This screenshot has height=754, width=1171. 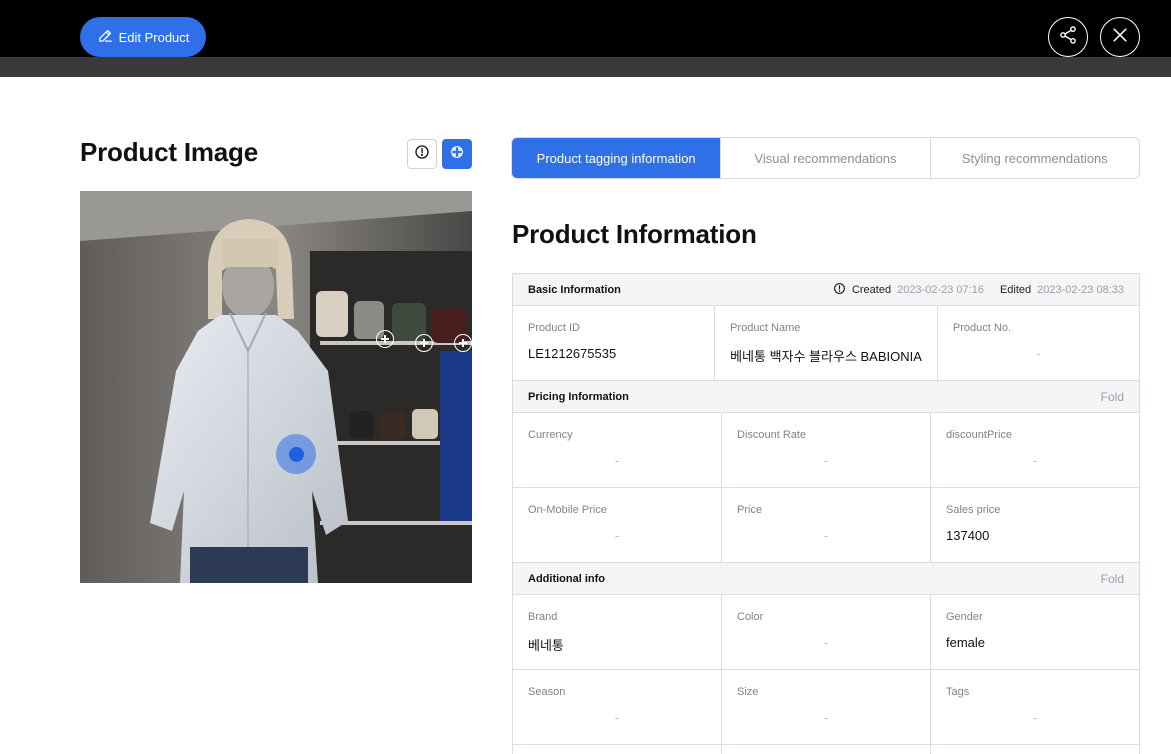 I want to click on field-product-name: Product Name 베네통 백자수 블라우스 BABIONIA, so click(x=825, y=343).